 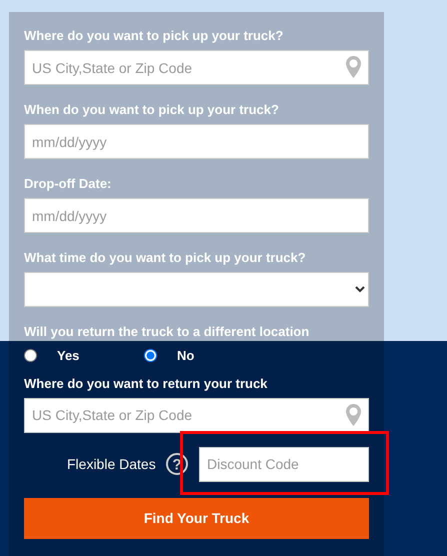 I want to click on field-label: When do you want to pick up your truck?, so click(x=152, y=110).